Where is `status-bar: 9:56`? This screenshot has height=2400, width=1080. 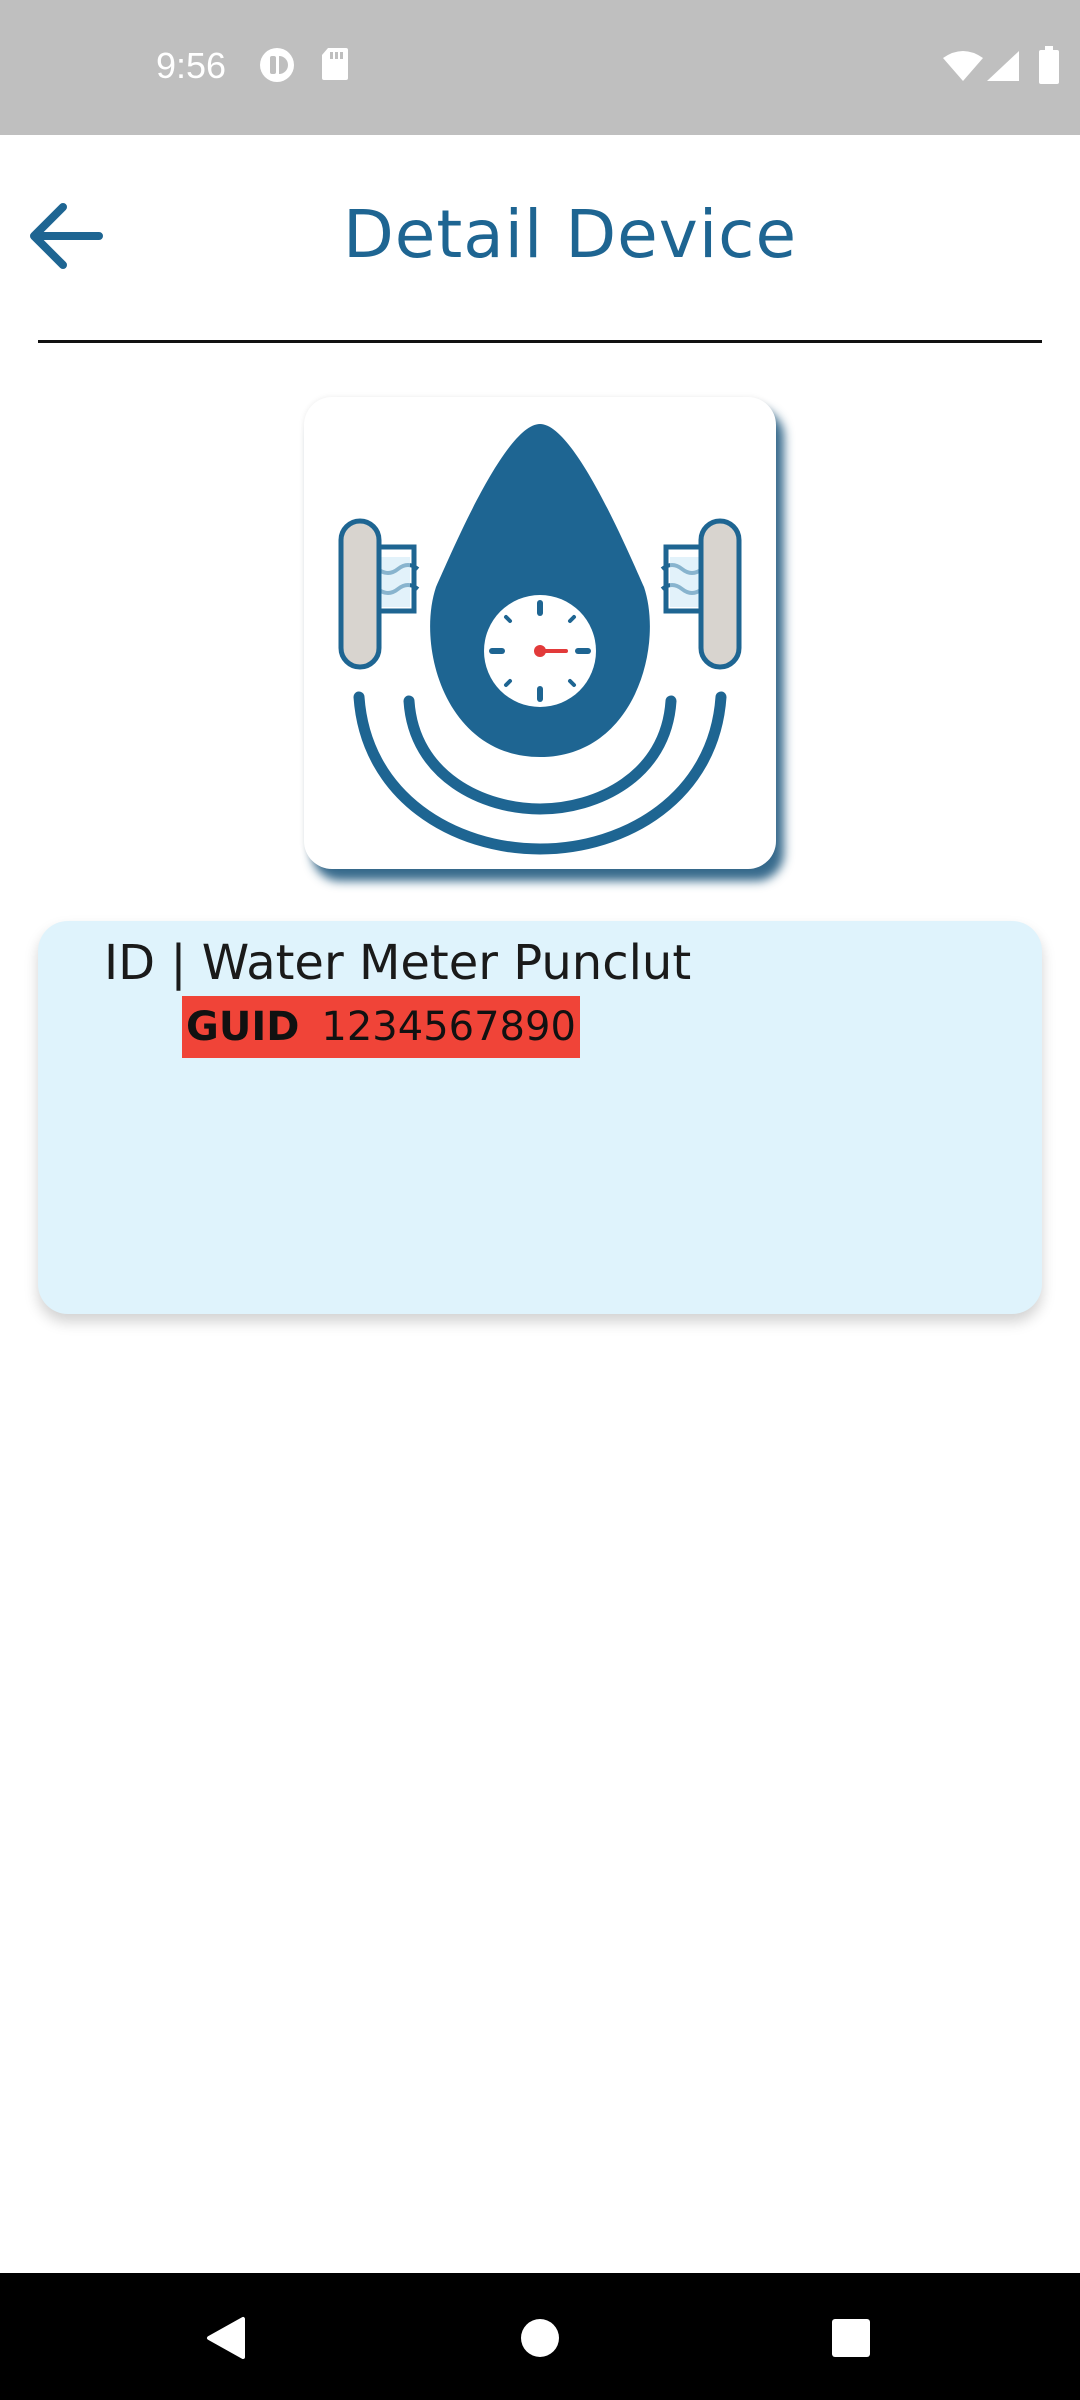 status-bar: 9:56 is located at coordinates (540, 67).